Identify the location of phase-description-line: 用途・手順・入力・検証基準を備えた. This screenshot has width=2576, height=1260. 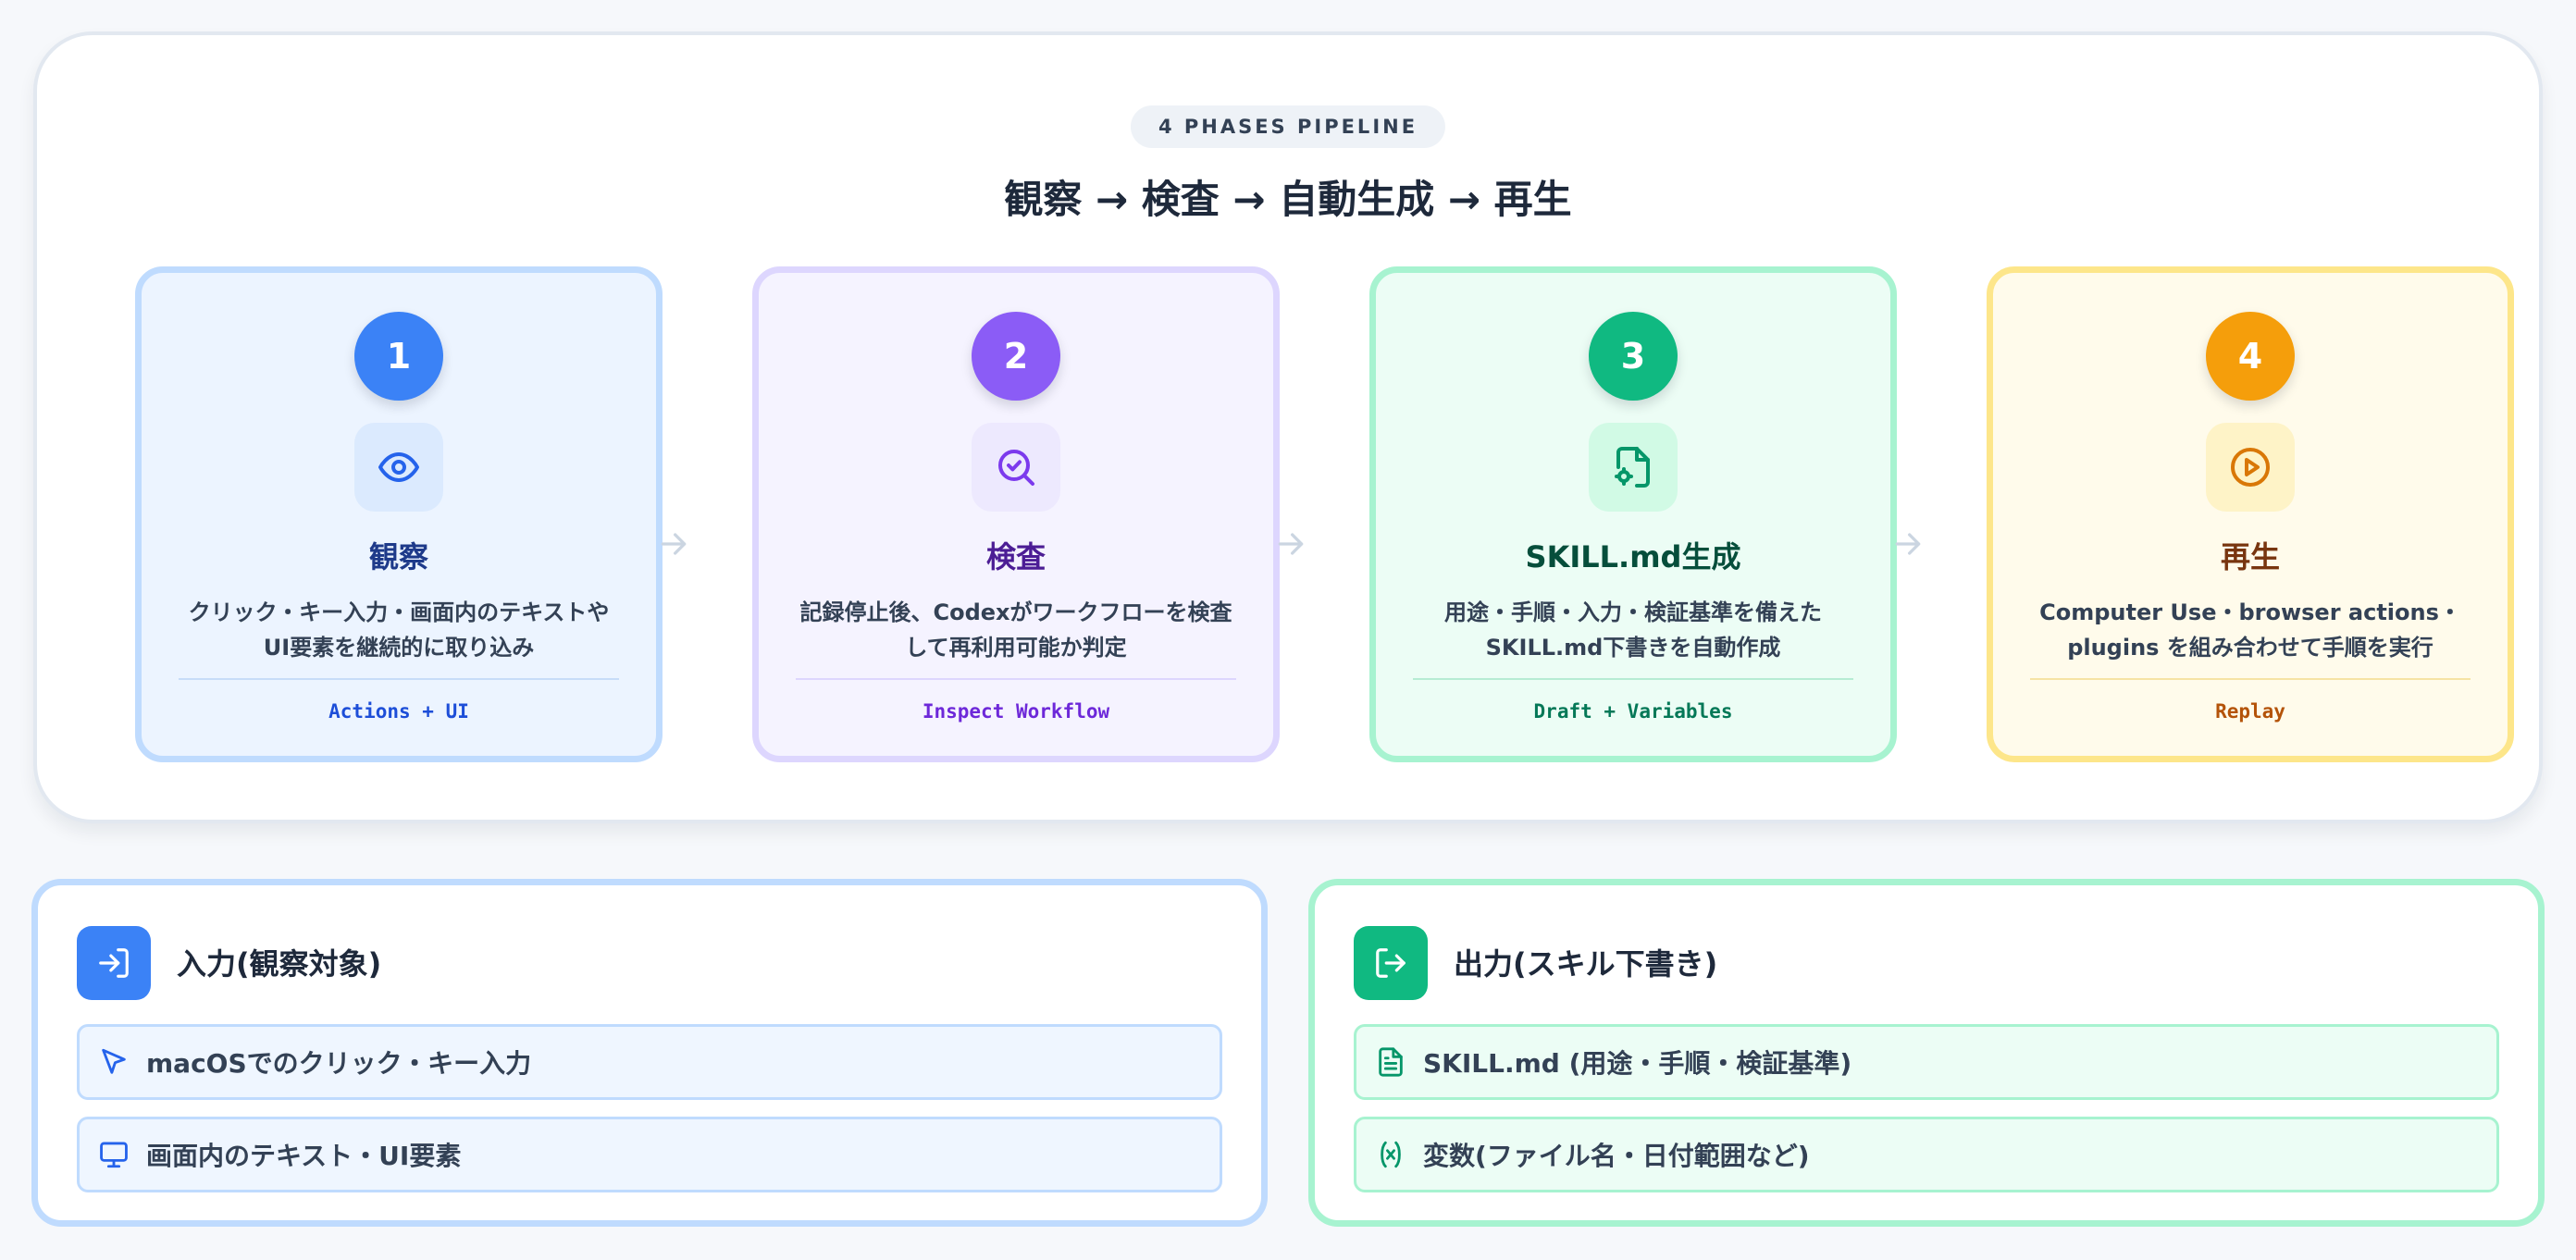
(1633, 612).